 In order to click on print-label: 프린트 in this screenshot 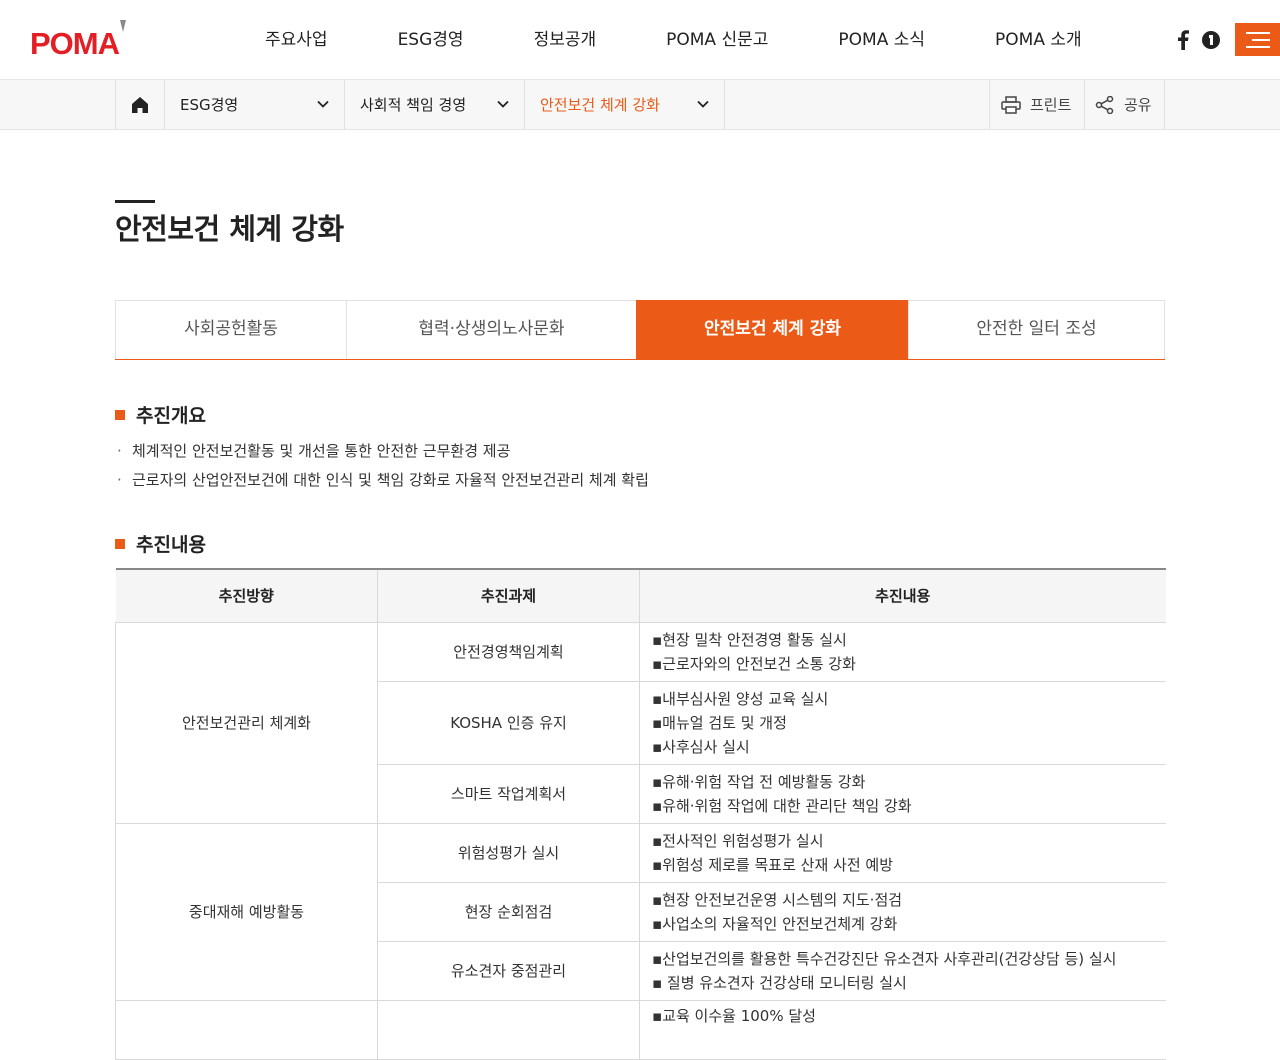, I will do `click(1051, 105)`.